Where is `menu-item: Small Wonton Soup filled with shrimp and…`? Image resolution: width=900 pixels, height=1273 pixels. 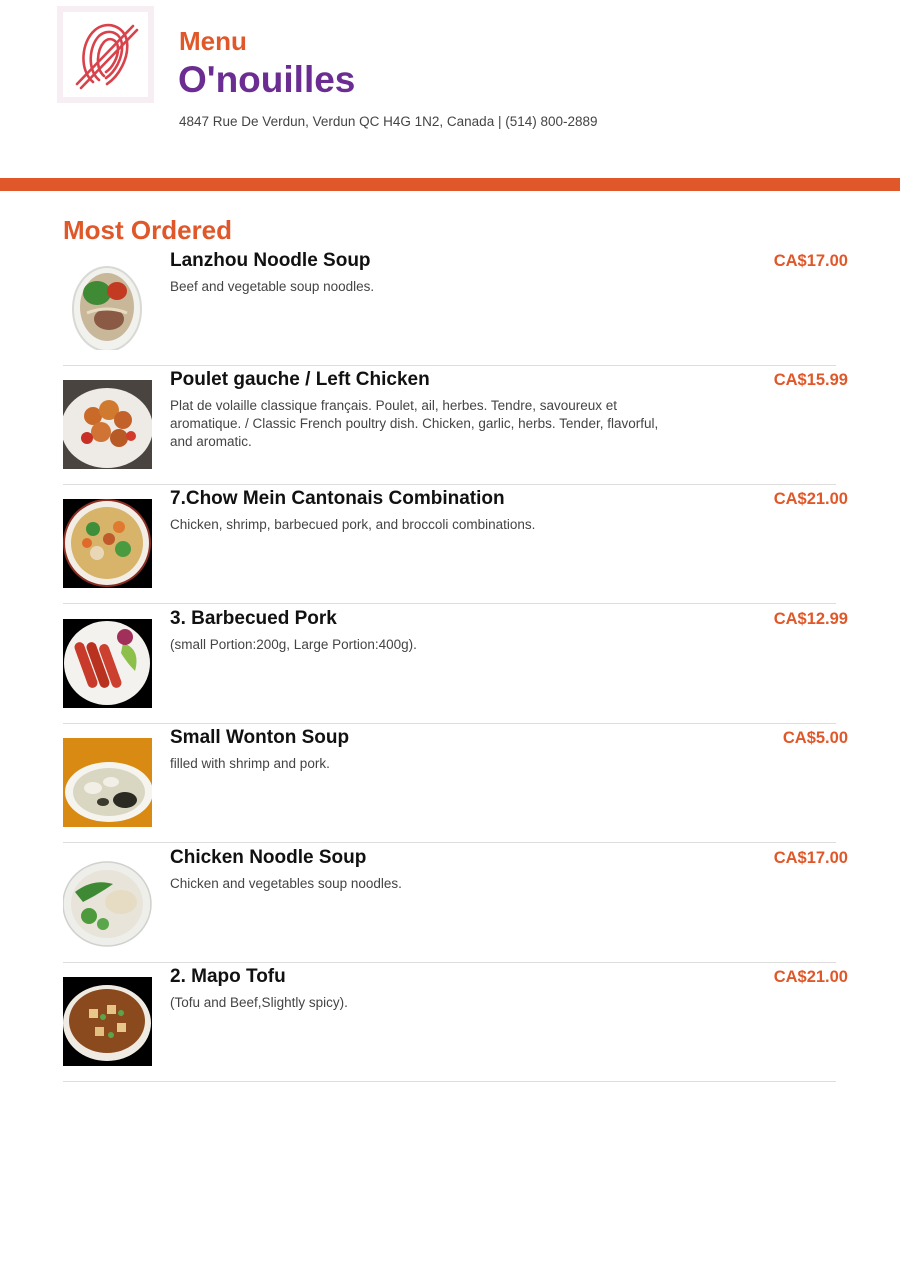 menu-item: Small Wonton Soup filled with shrimp and… is located at coordinates (455, 783).